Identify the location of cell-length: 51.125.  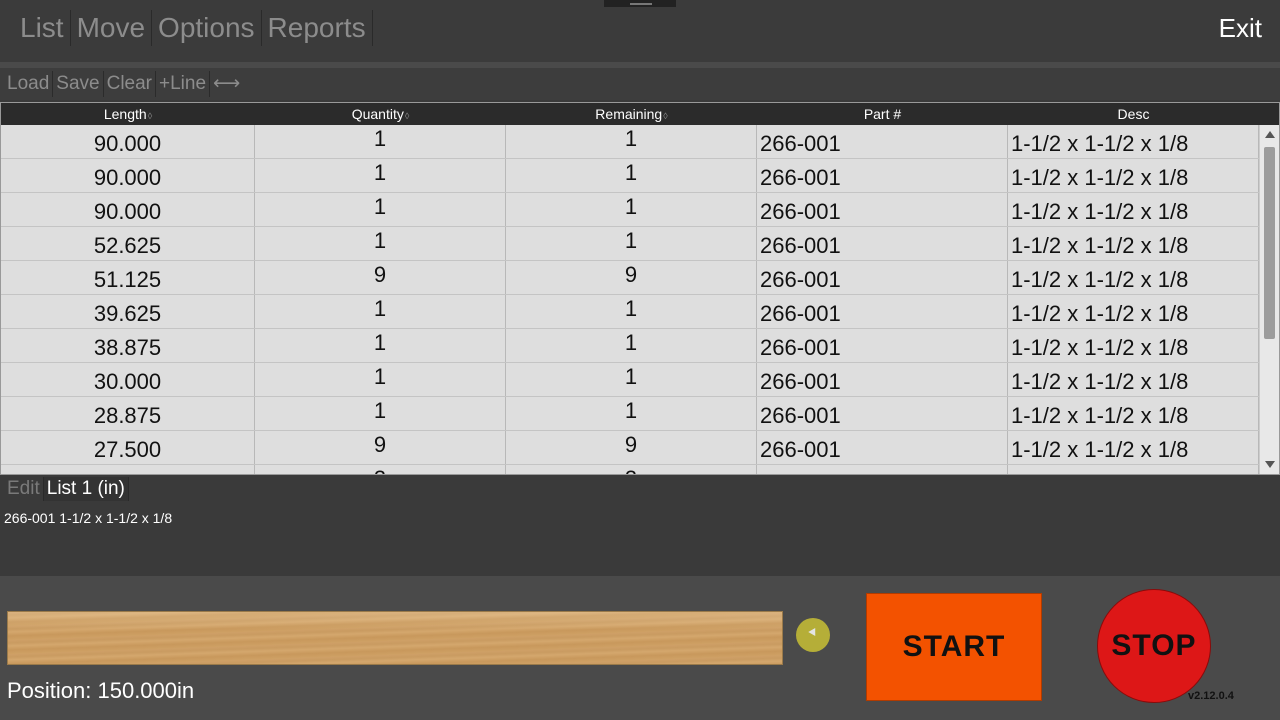
(128, 277).